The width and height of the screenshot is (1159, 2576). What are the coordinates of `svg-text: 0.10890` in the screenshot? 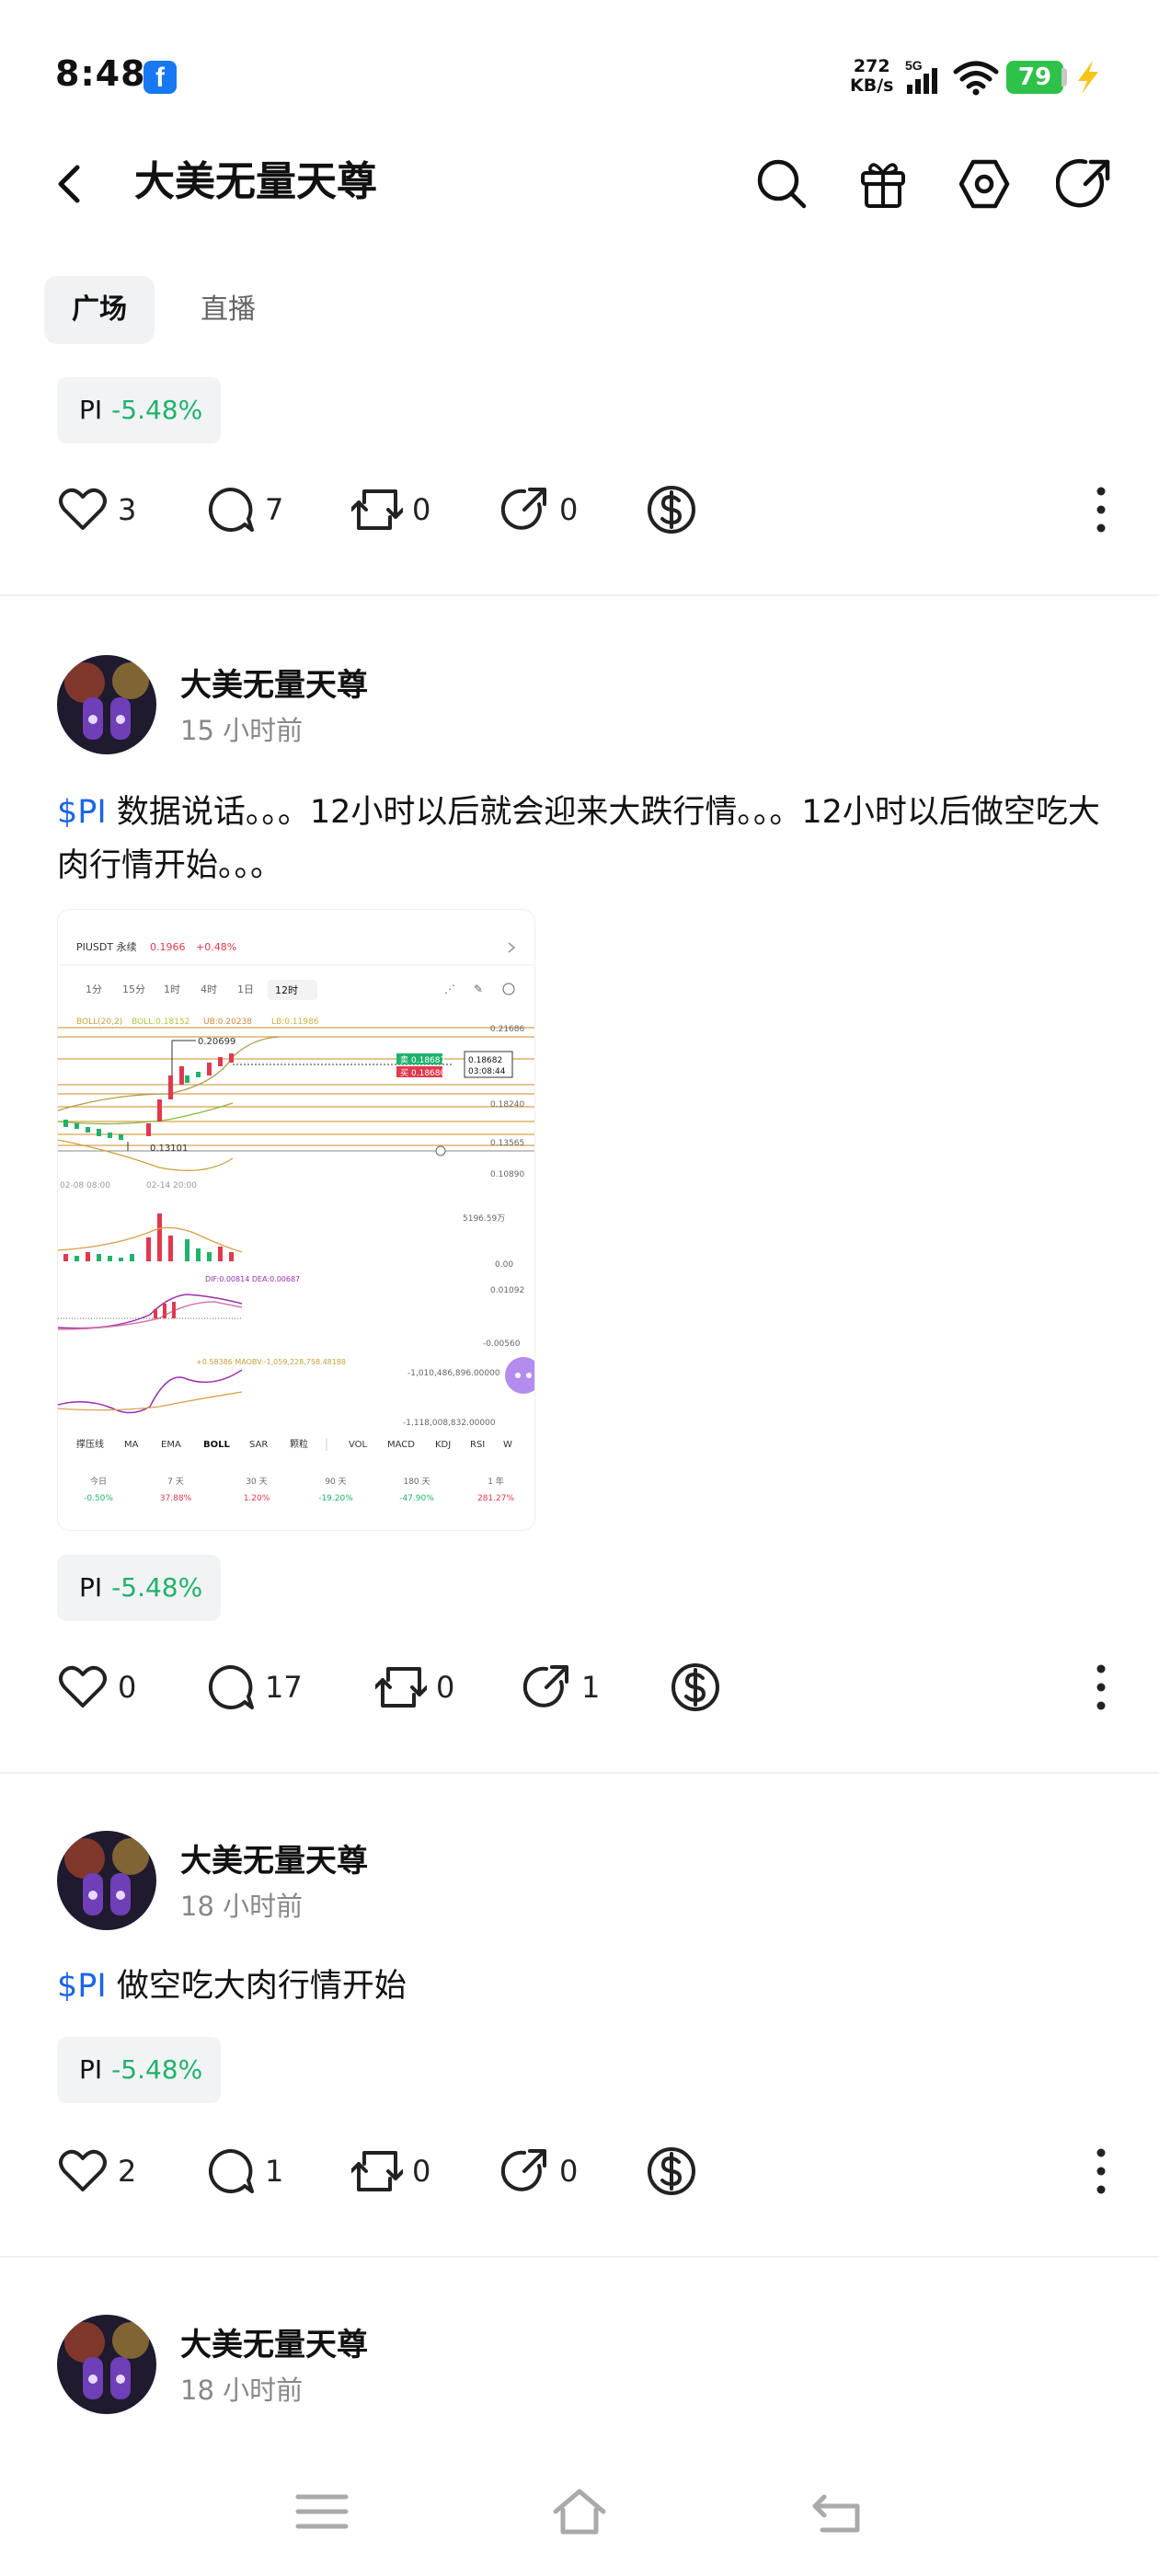 It's located at (507, 1174).